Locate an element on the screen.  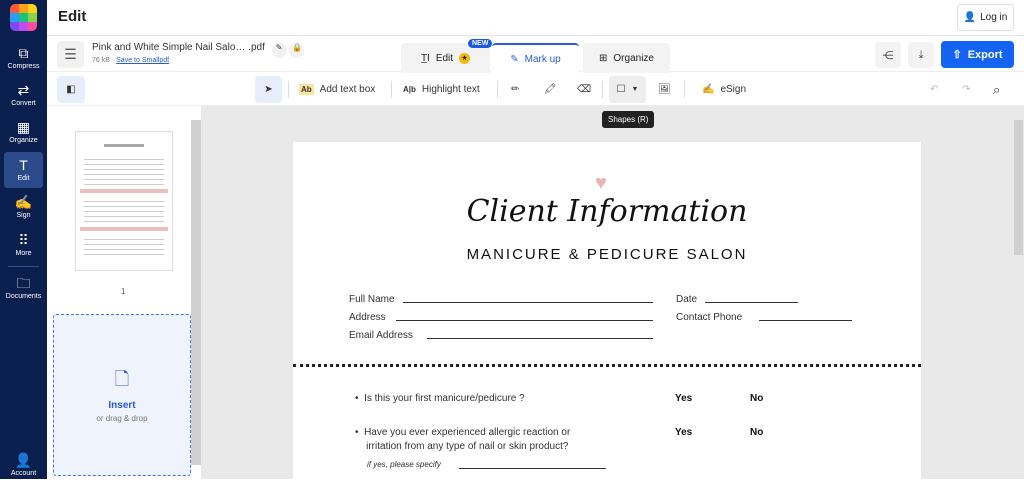
sidebar-item-label: Organize is located at coordinates (23, 140).